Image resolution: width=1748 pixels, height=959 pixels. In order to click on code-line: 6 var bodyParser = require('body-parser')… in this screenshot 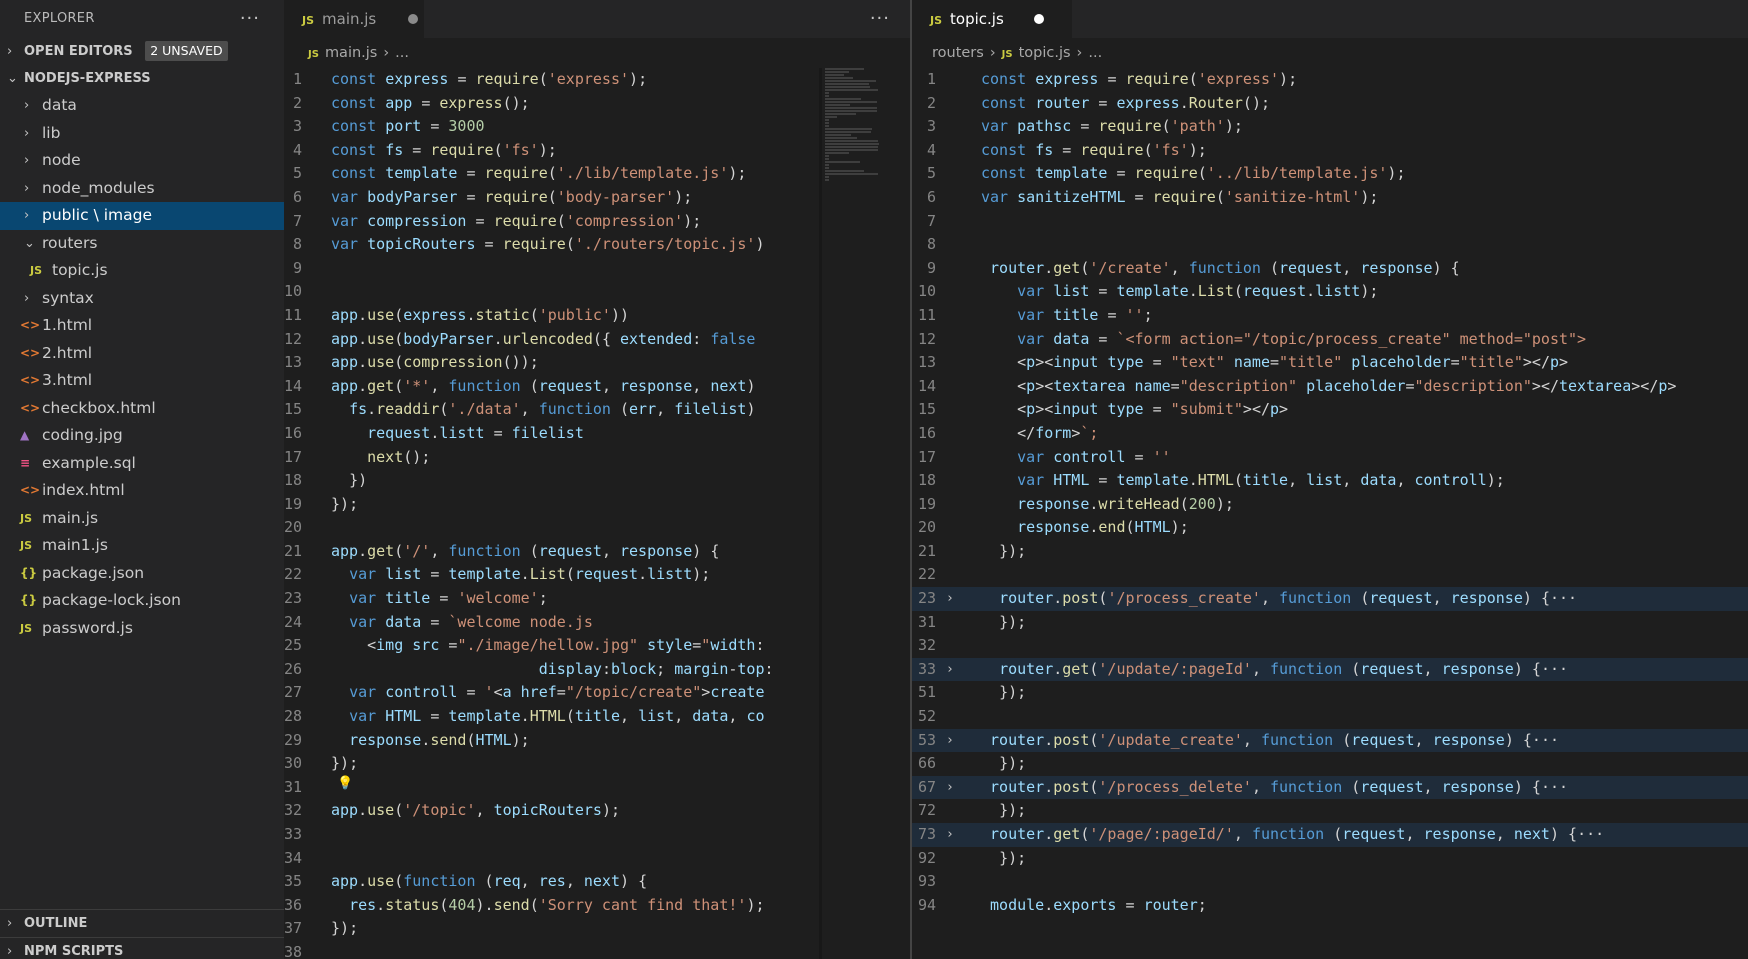, I will do `click(597, 198)`.